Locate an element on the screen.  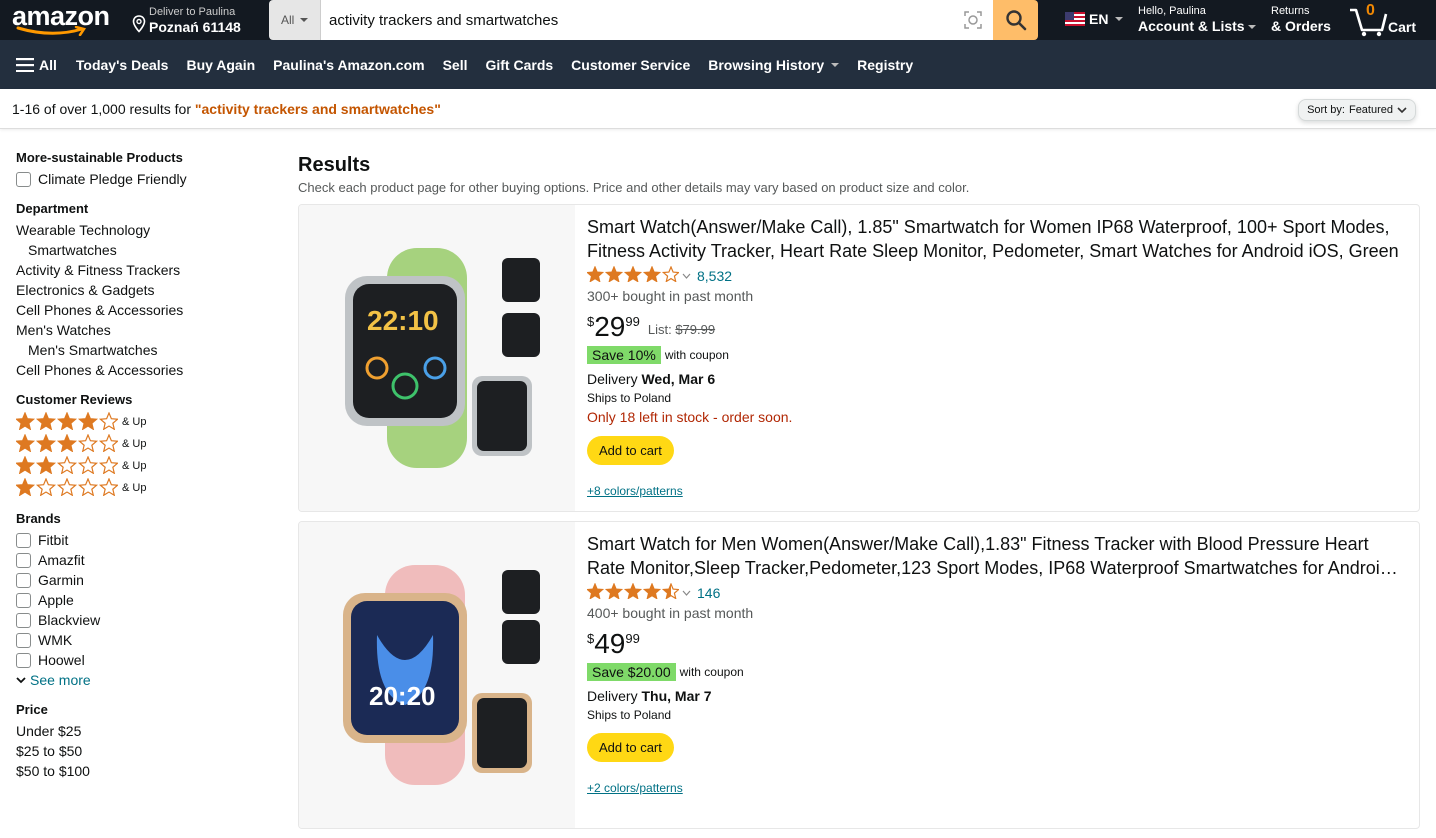
camera-search-icon is located at coordinates (973, 20).